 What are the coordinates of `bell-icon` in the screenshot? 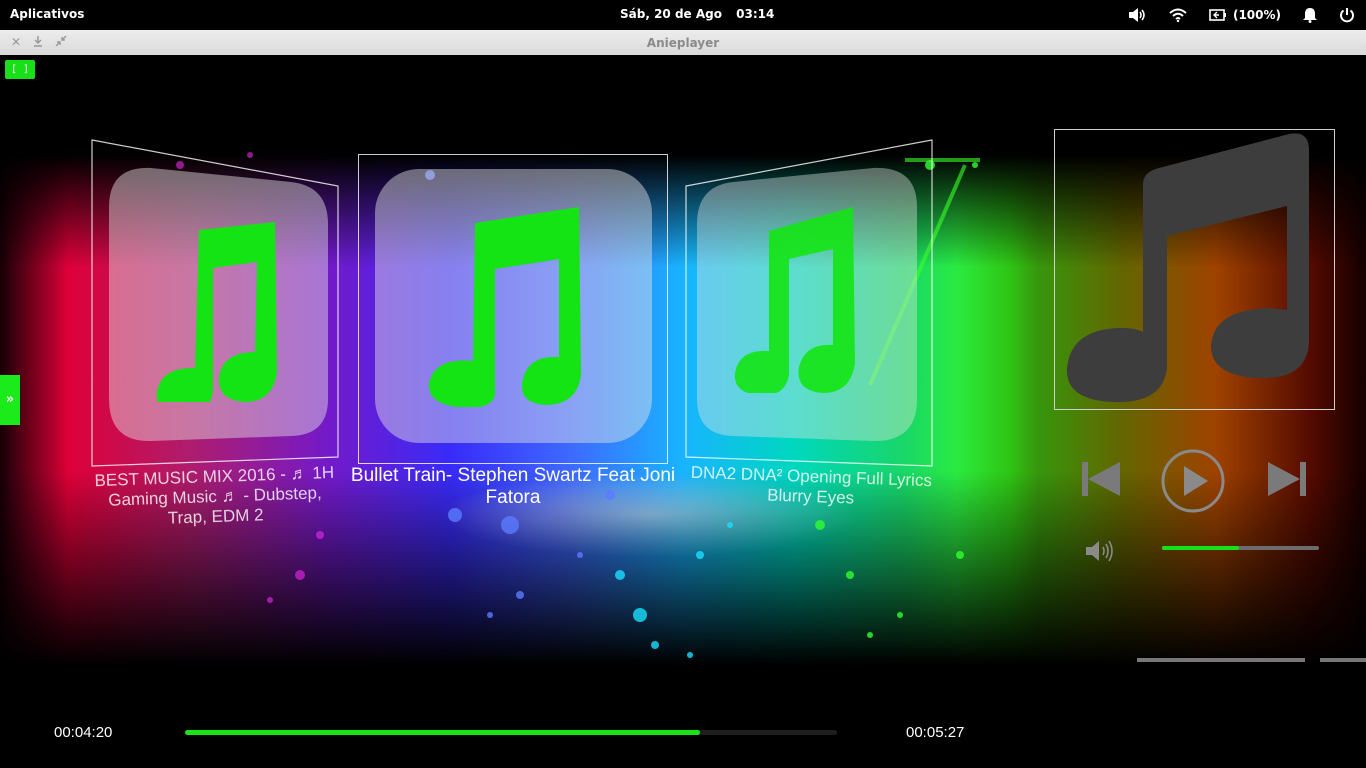 It's located at (1310, 15).